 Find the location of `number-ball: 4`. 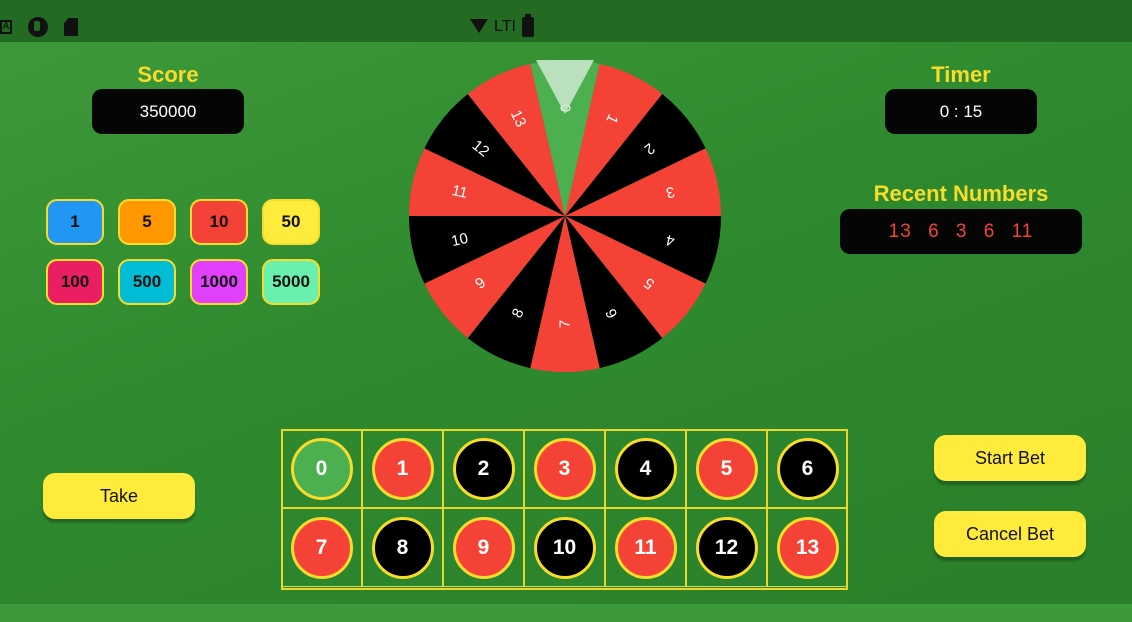

number-ball: 4 is located at coordinates (645, 468).